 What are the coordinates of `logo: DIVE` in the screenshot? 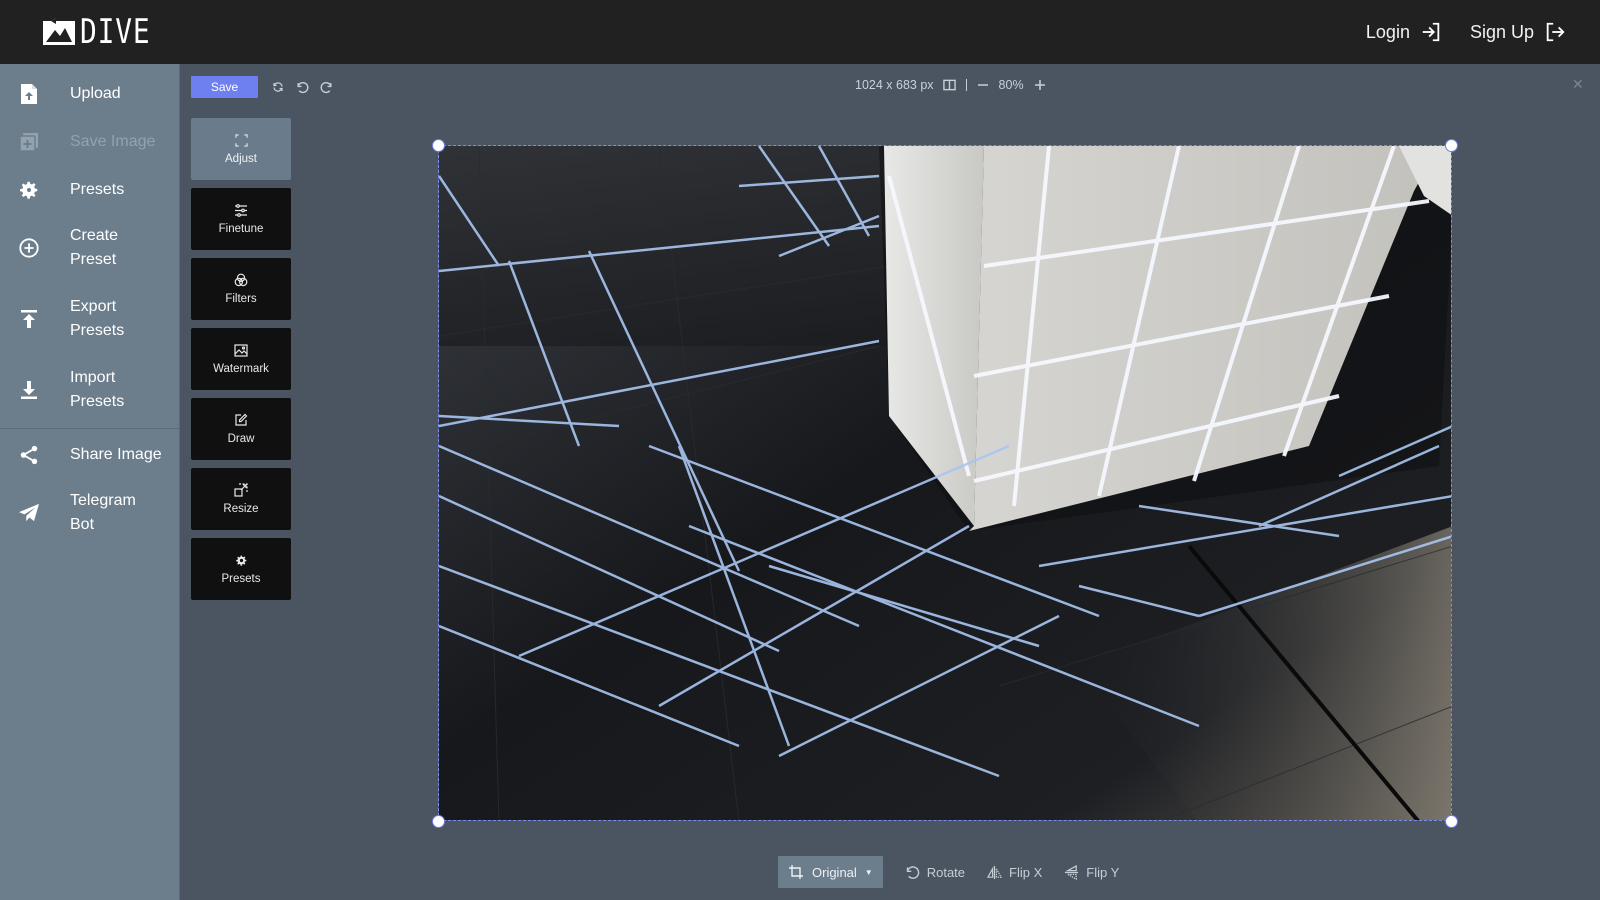 It's located at (104, 32).